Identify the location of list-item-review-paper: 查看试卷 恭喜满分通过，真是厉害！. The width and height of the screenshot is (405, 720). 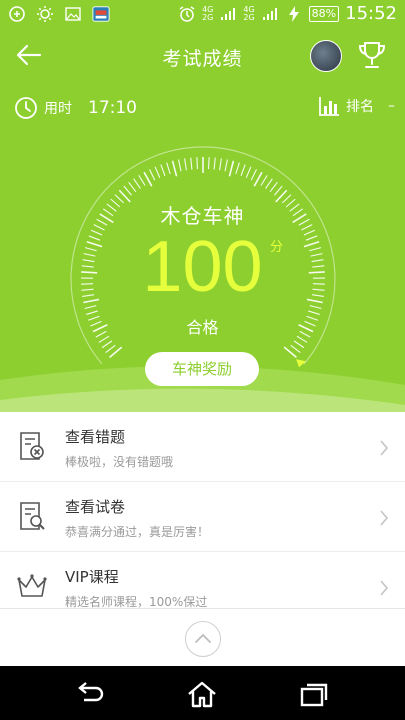
(202, 517).